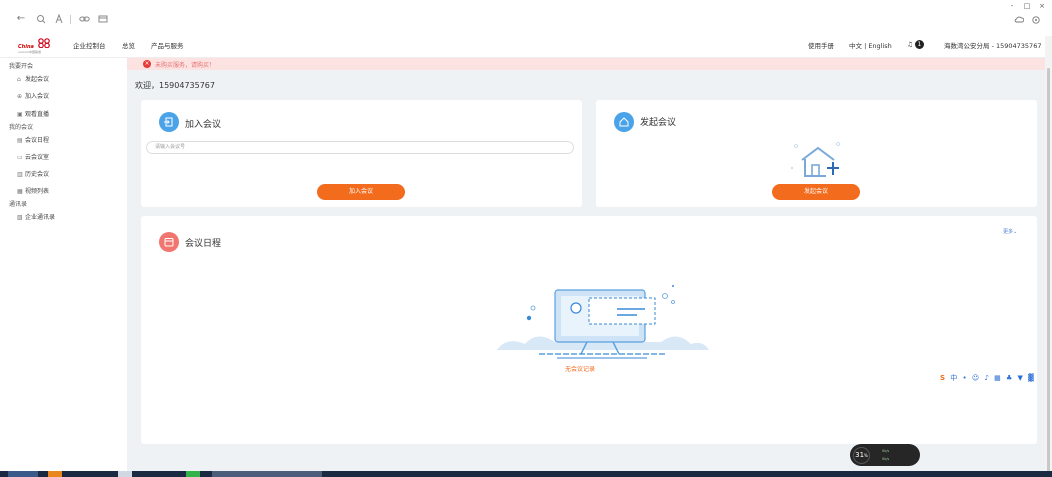 This screenshot has width=1052, height=477. Describe the element at coordinates (175, 85) in the screenshot. I see `welcome-text: 欢迎，15904735767` at that location.